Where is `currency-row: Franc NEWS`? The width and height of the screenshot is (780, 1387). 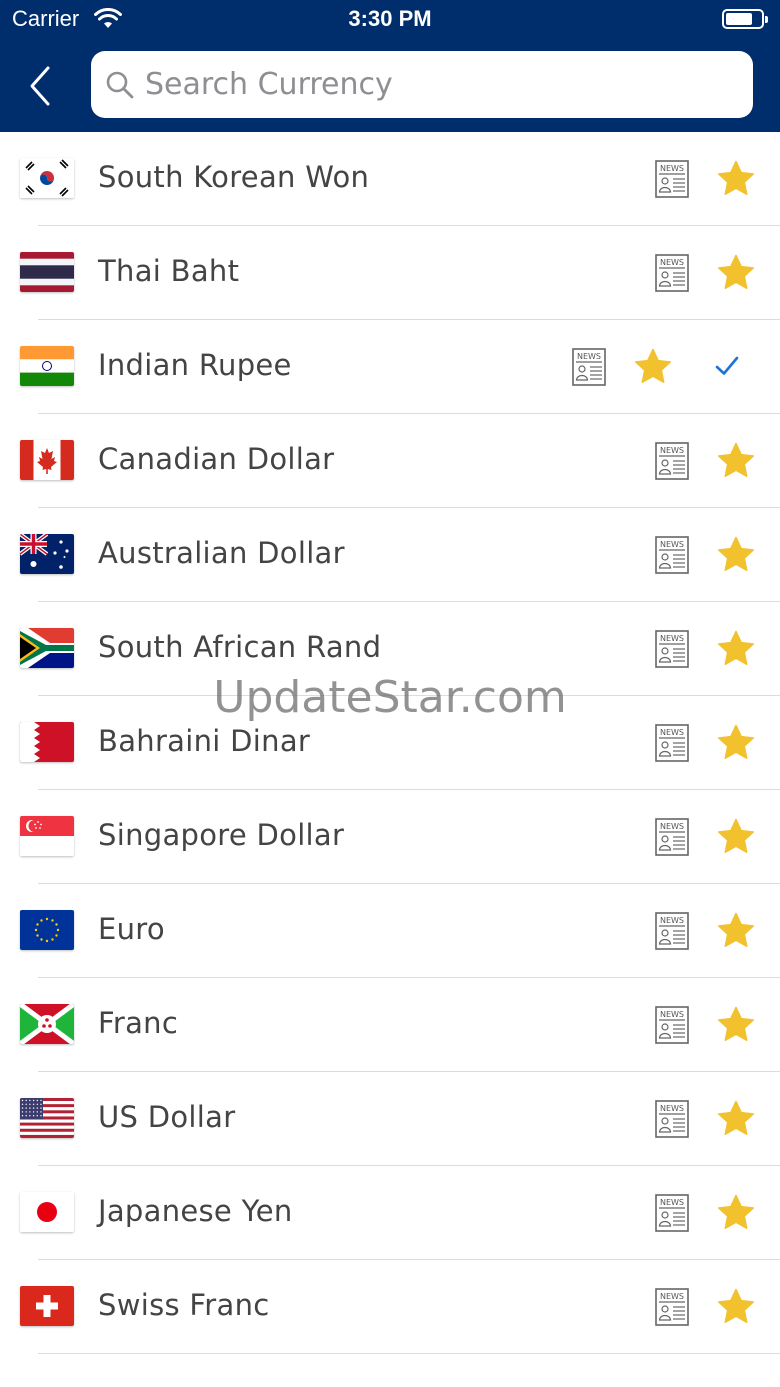 currency-row: Franc NEWS is located at coordinates (390, 1025).